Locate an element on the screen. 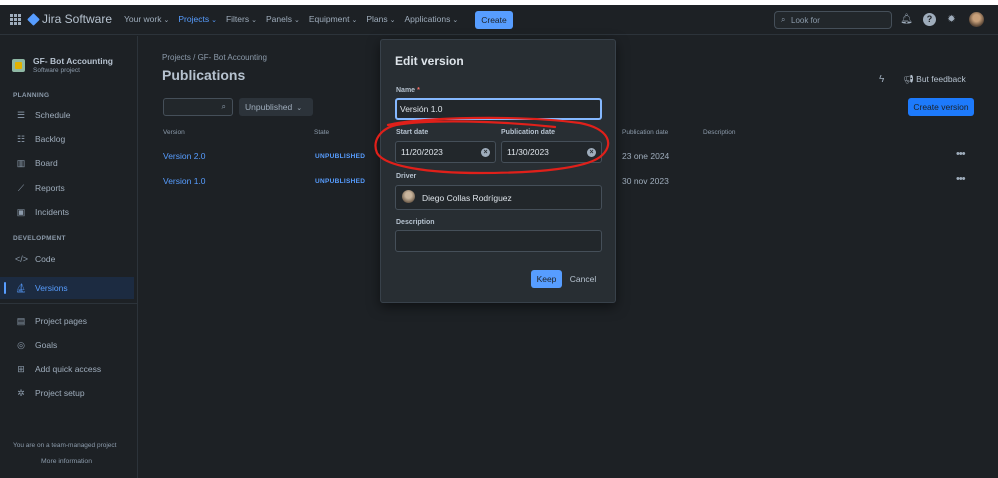  name-value: Versión 1.0 is located at coordinates (421, 109).